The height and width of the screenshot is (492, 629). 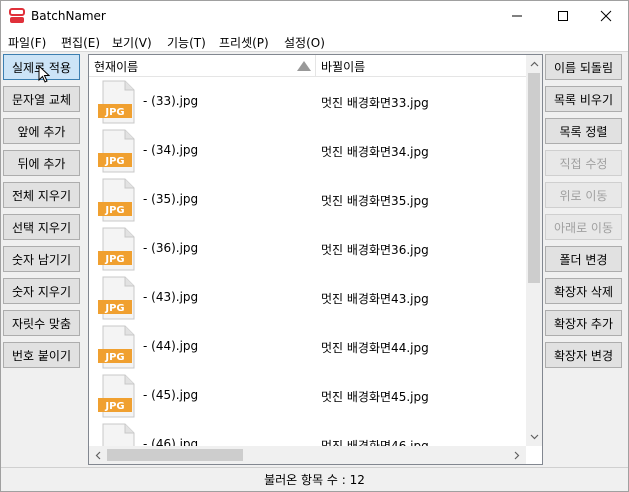 What do you see at coordinates (563, 16) in the screenshot?
I see `maximize-button` at bounding box center [563, 16].